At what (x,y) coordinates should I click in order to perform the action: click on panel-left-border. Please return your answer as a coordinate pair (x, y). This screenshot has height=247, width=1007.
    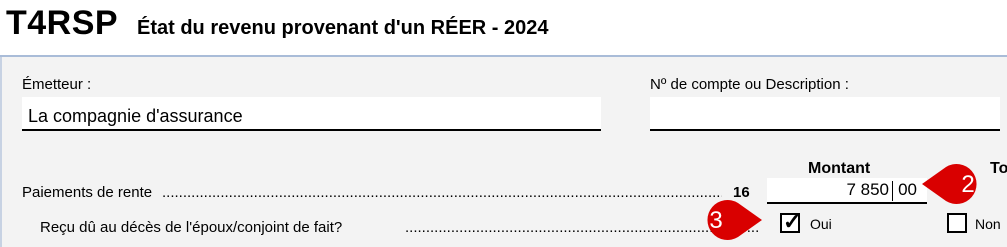
    Looking at the image, I should click on (1, 152).